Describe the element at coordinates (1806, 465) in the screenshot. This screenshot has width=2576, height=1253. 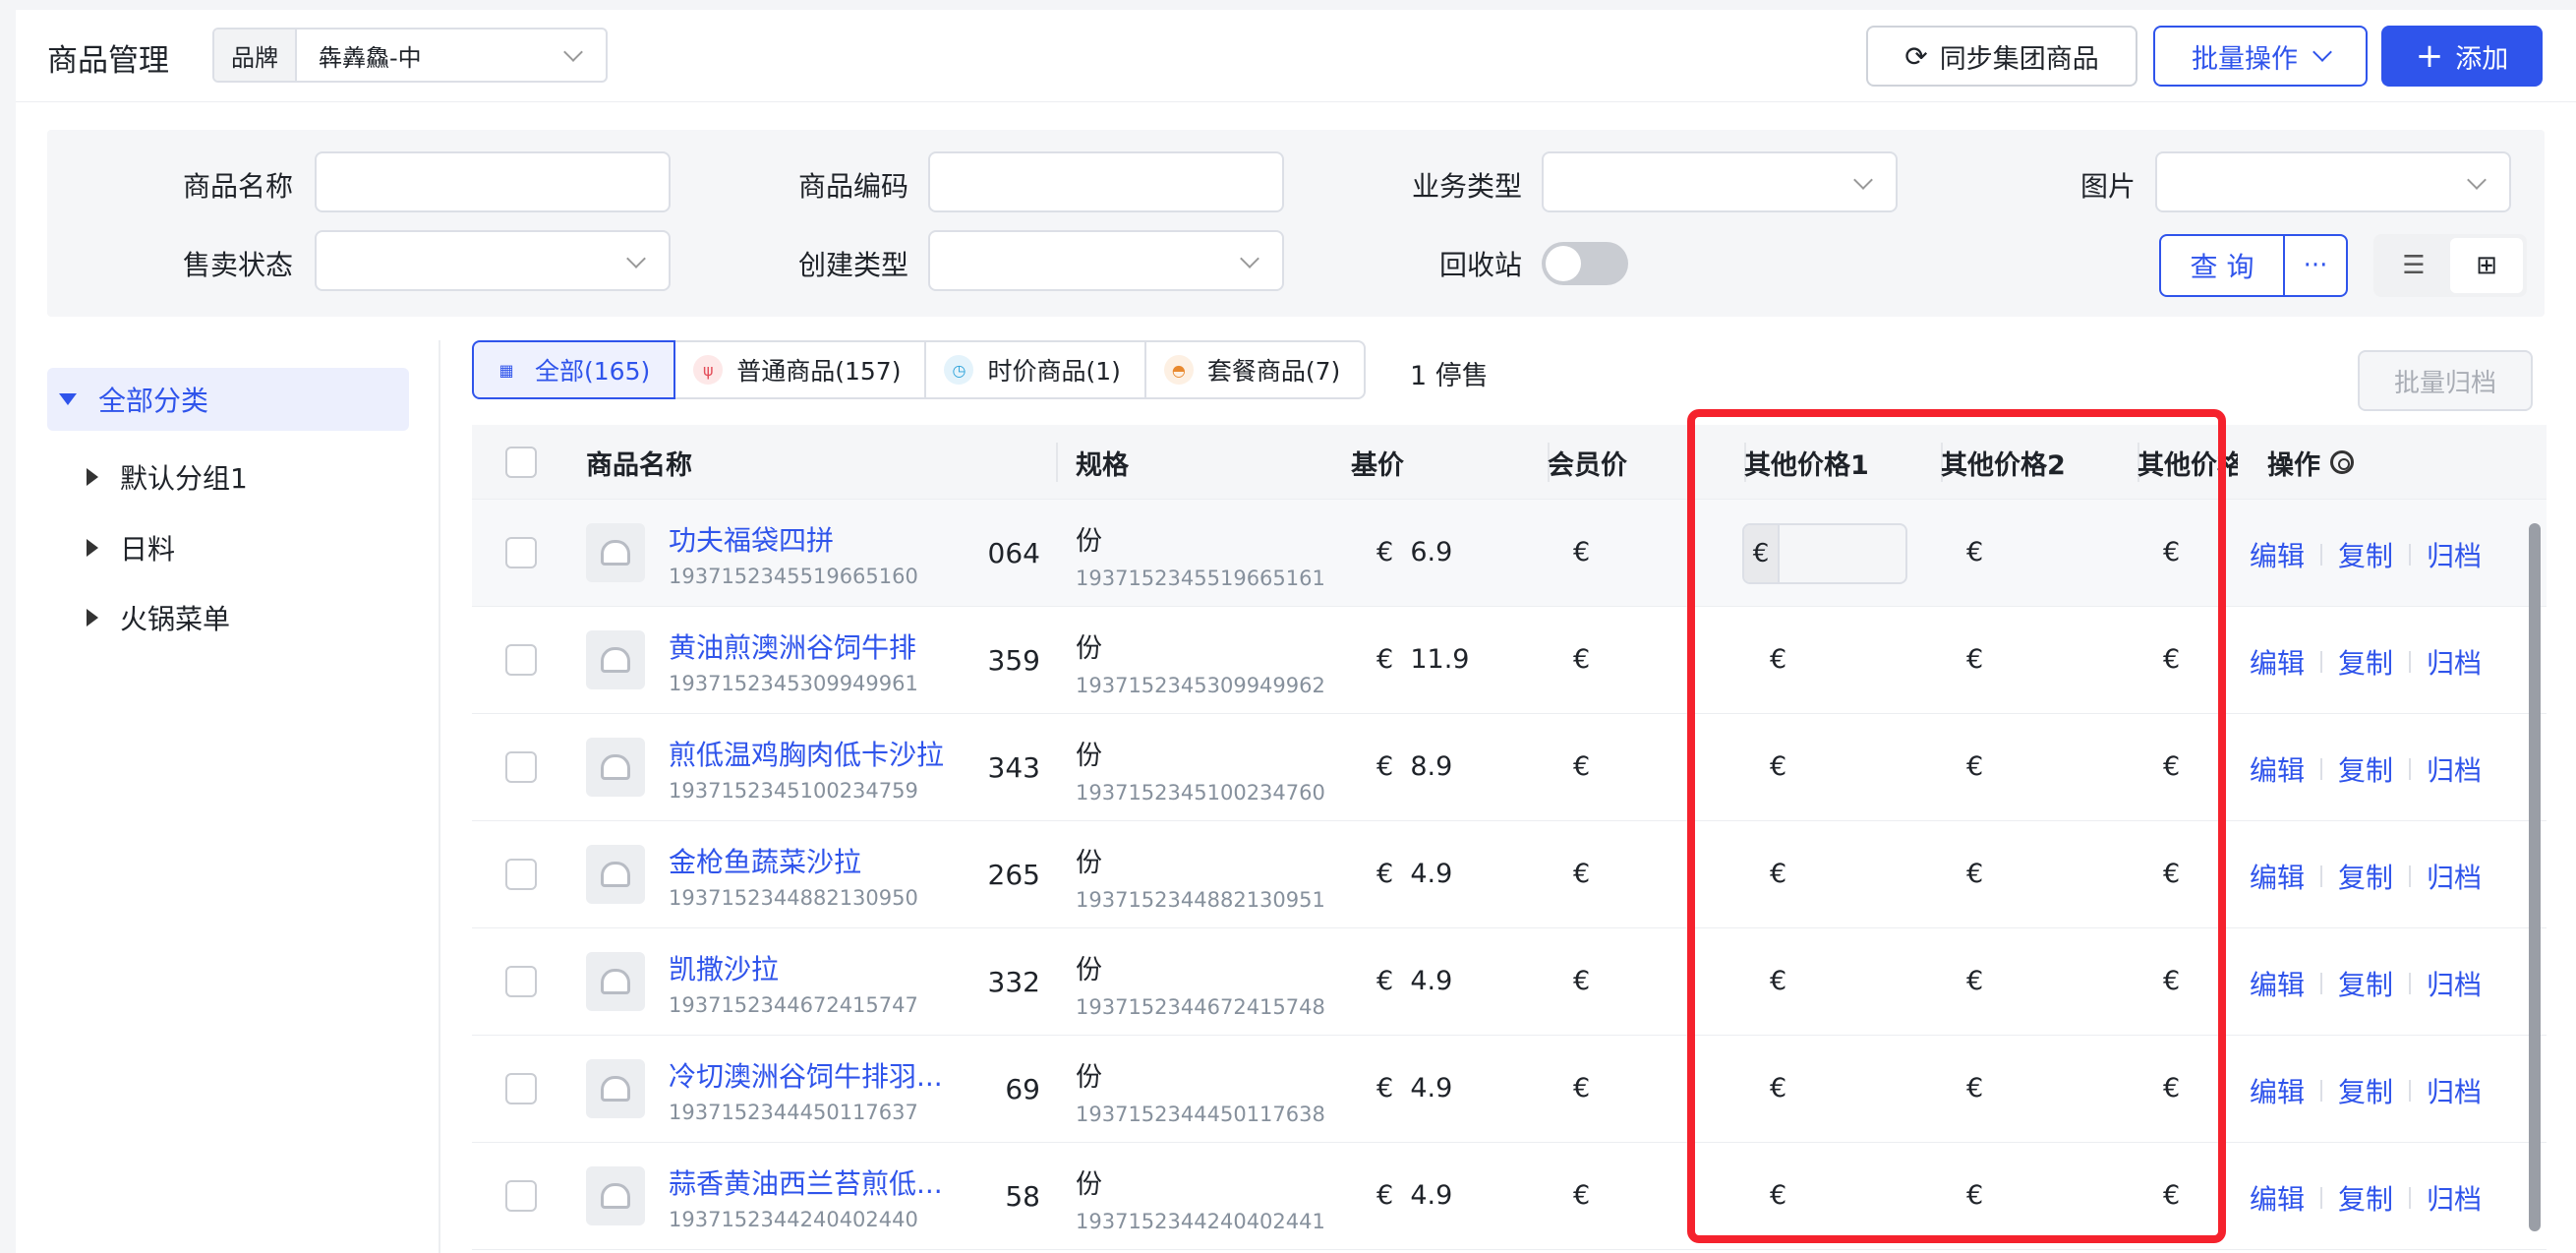
I see `col-other-price-1: 其他价格1` at that location.